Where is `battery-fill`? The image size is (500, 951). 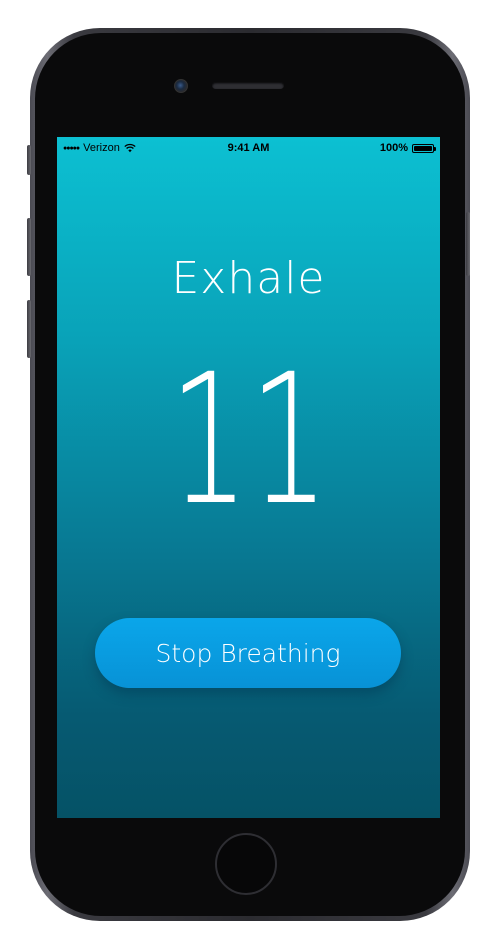
battery-fill is located at coordinates (423, 148).